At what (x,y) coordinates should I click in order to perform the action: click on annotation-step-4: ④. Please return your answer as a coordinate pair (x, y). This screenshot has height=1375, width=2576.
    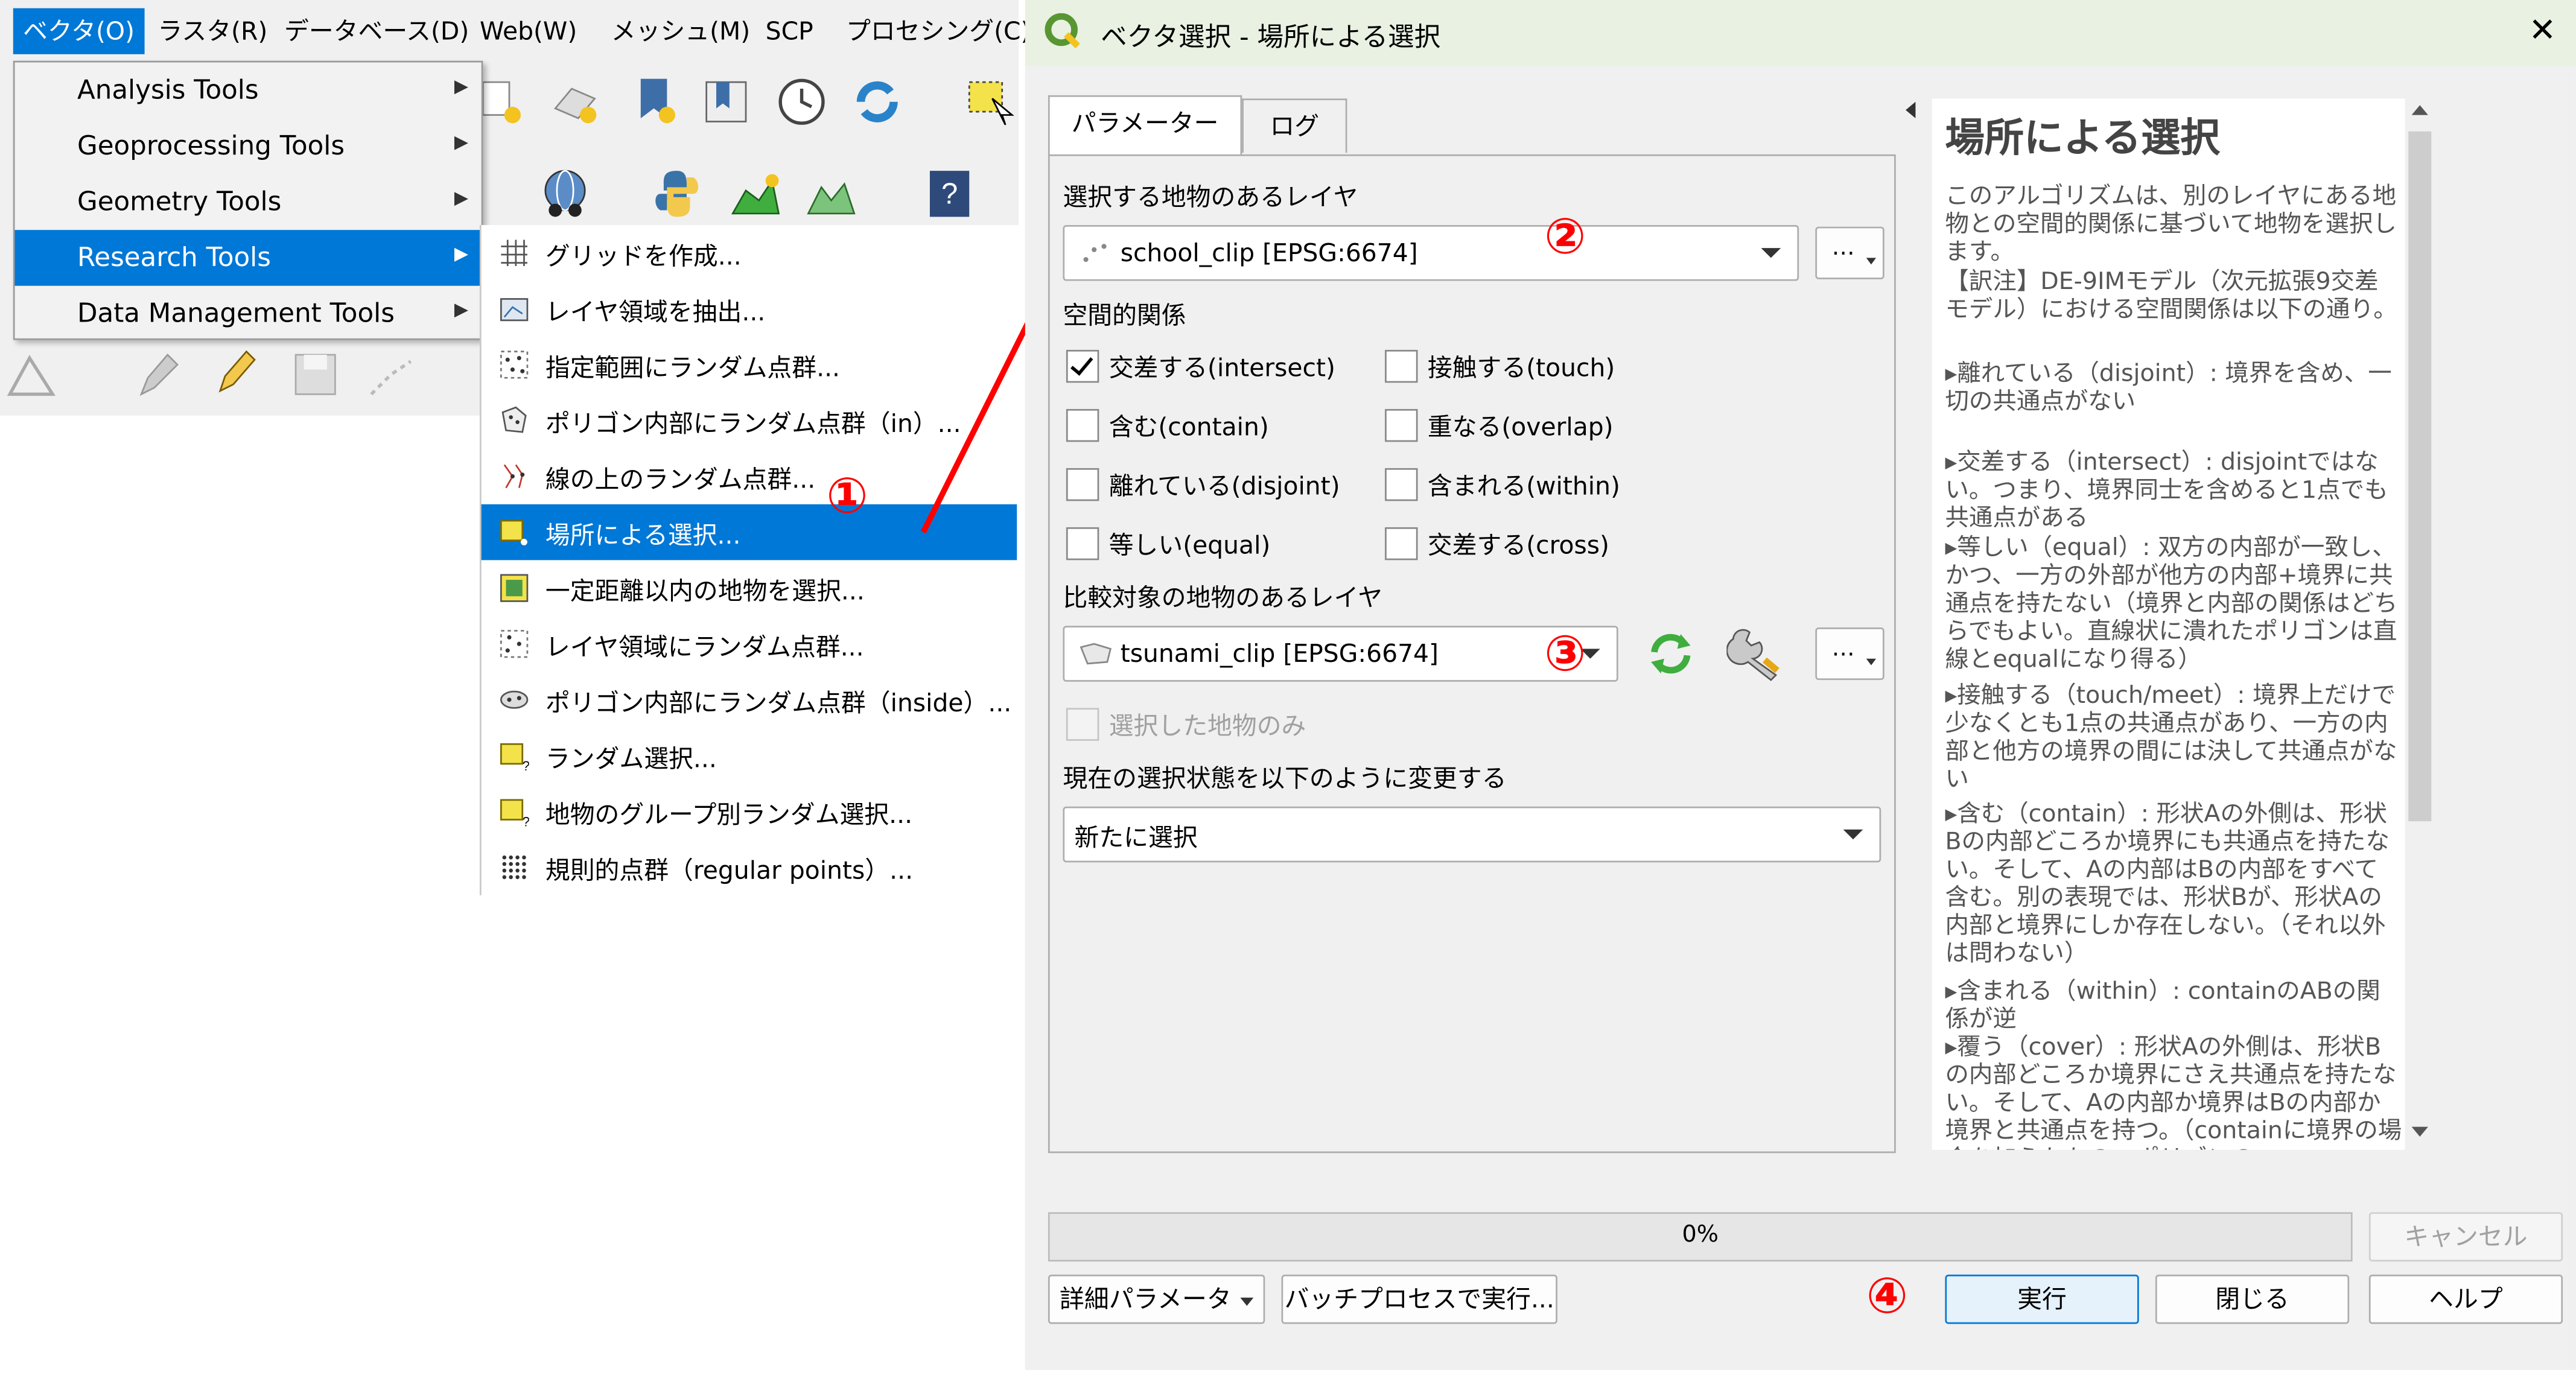
    Looking at the image, I should click on (1887, 1297).